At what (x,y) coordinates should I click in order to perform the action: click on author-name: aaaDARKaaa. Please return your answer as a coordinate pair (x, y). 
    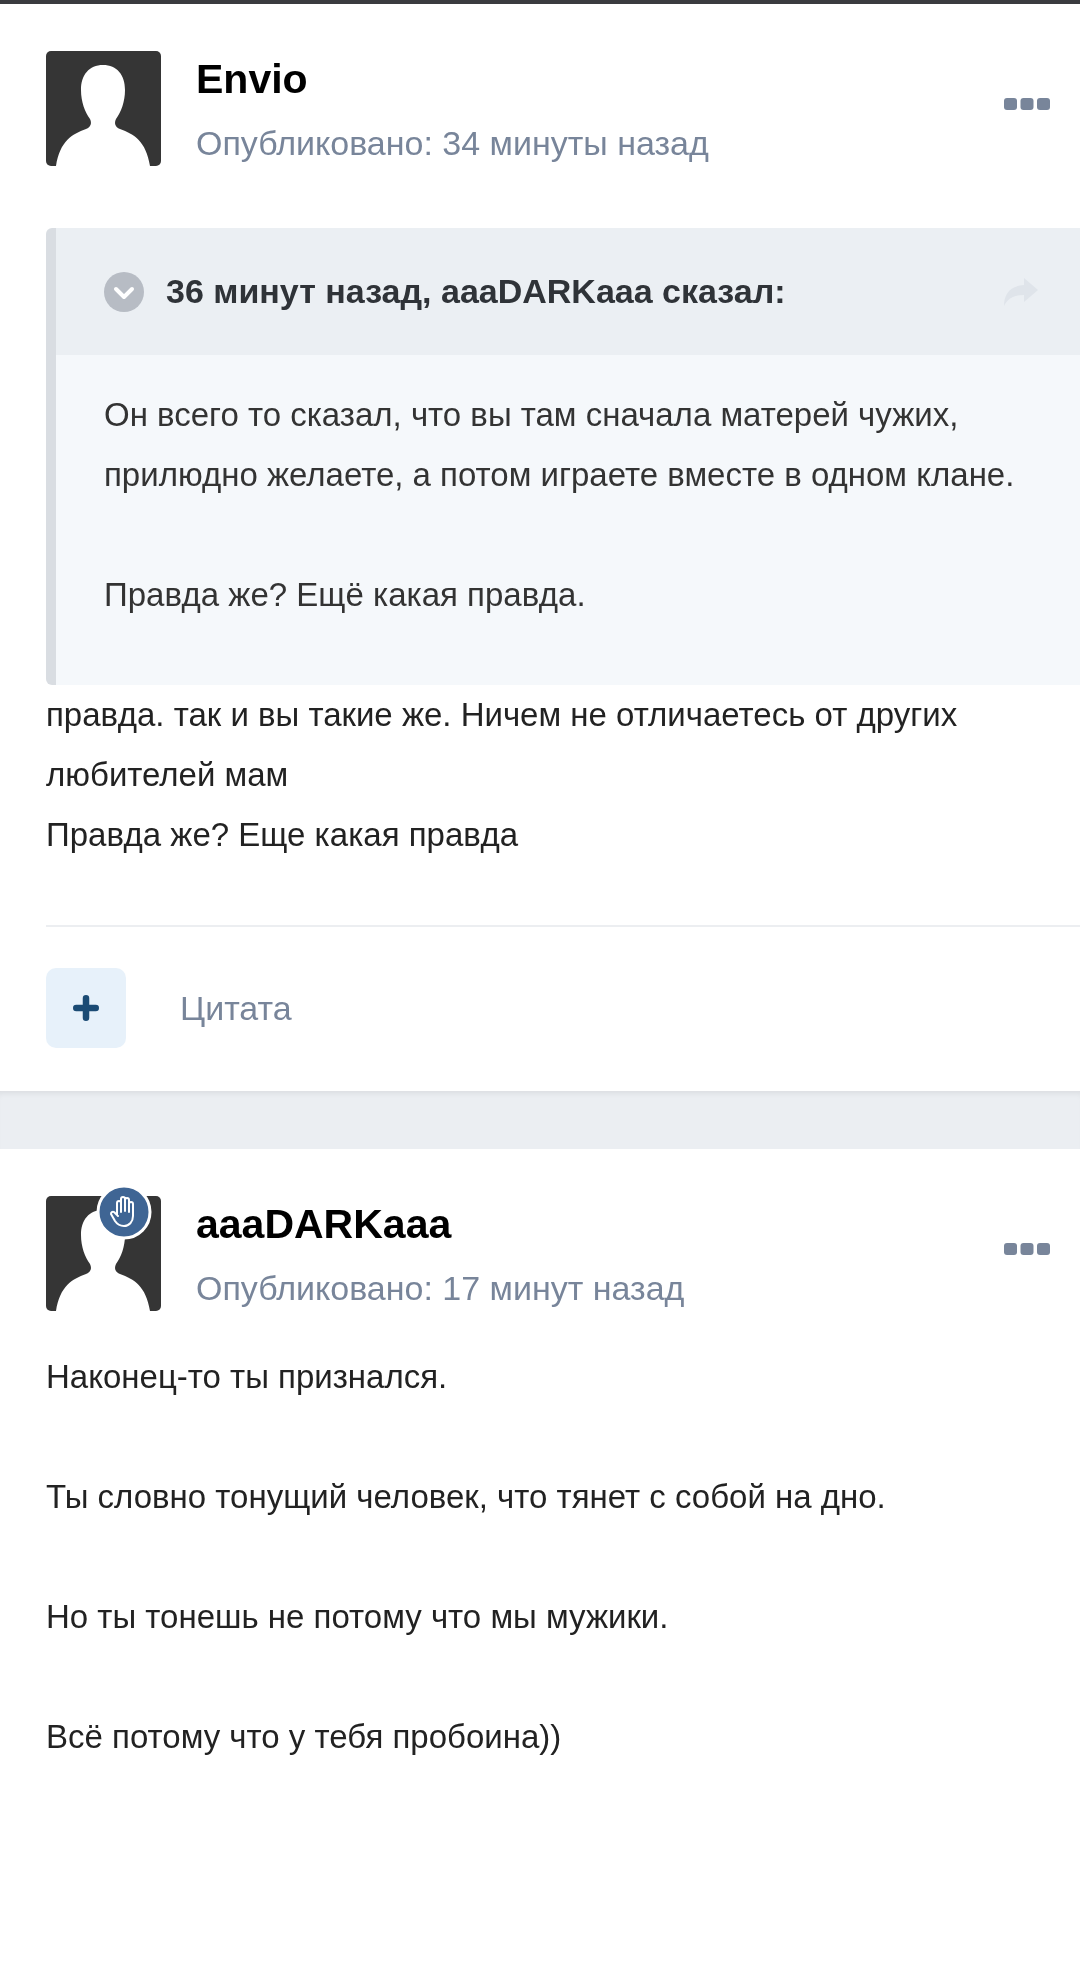
    Looking at the image, I should click on (600, 1223).